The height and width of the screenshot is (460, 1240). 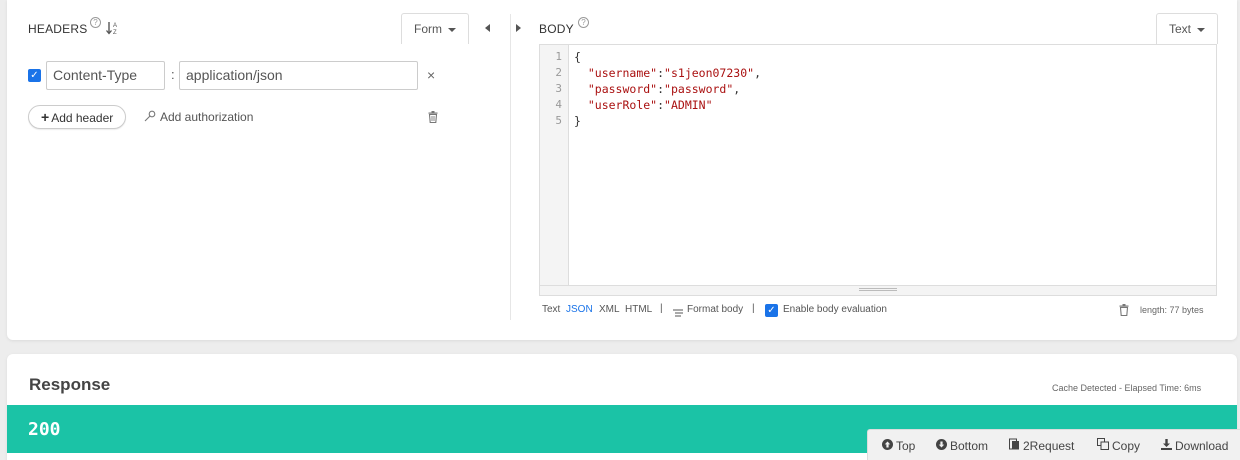 I want to click on line-number: 5, so click(x=558, y=120).